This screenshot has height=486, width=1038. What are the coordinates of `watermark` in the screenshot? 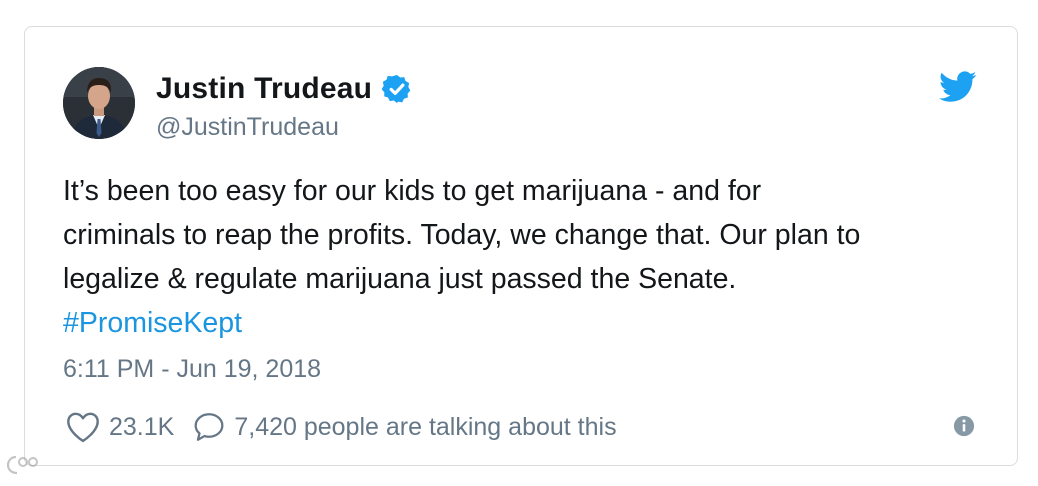 It's located at (26, 465).